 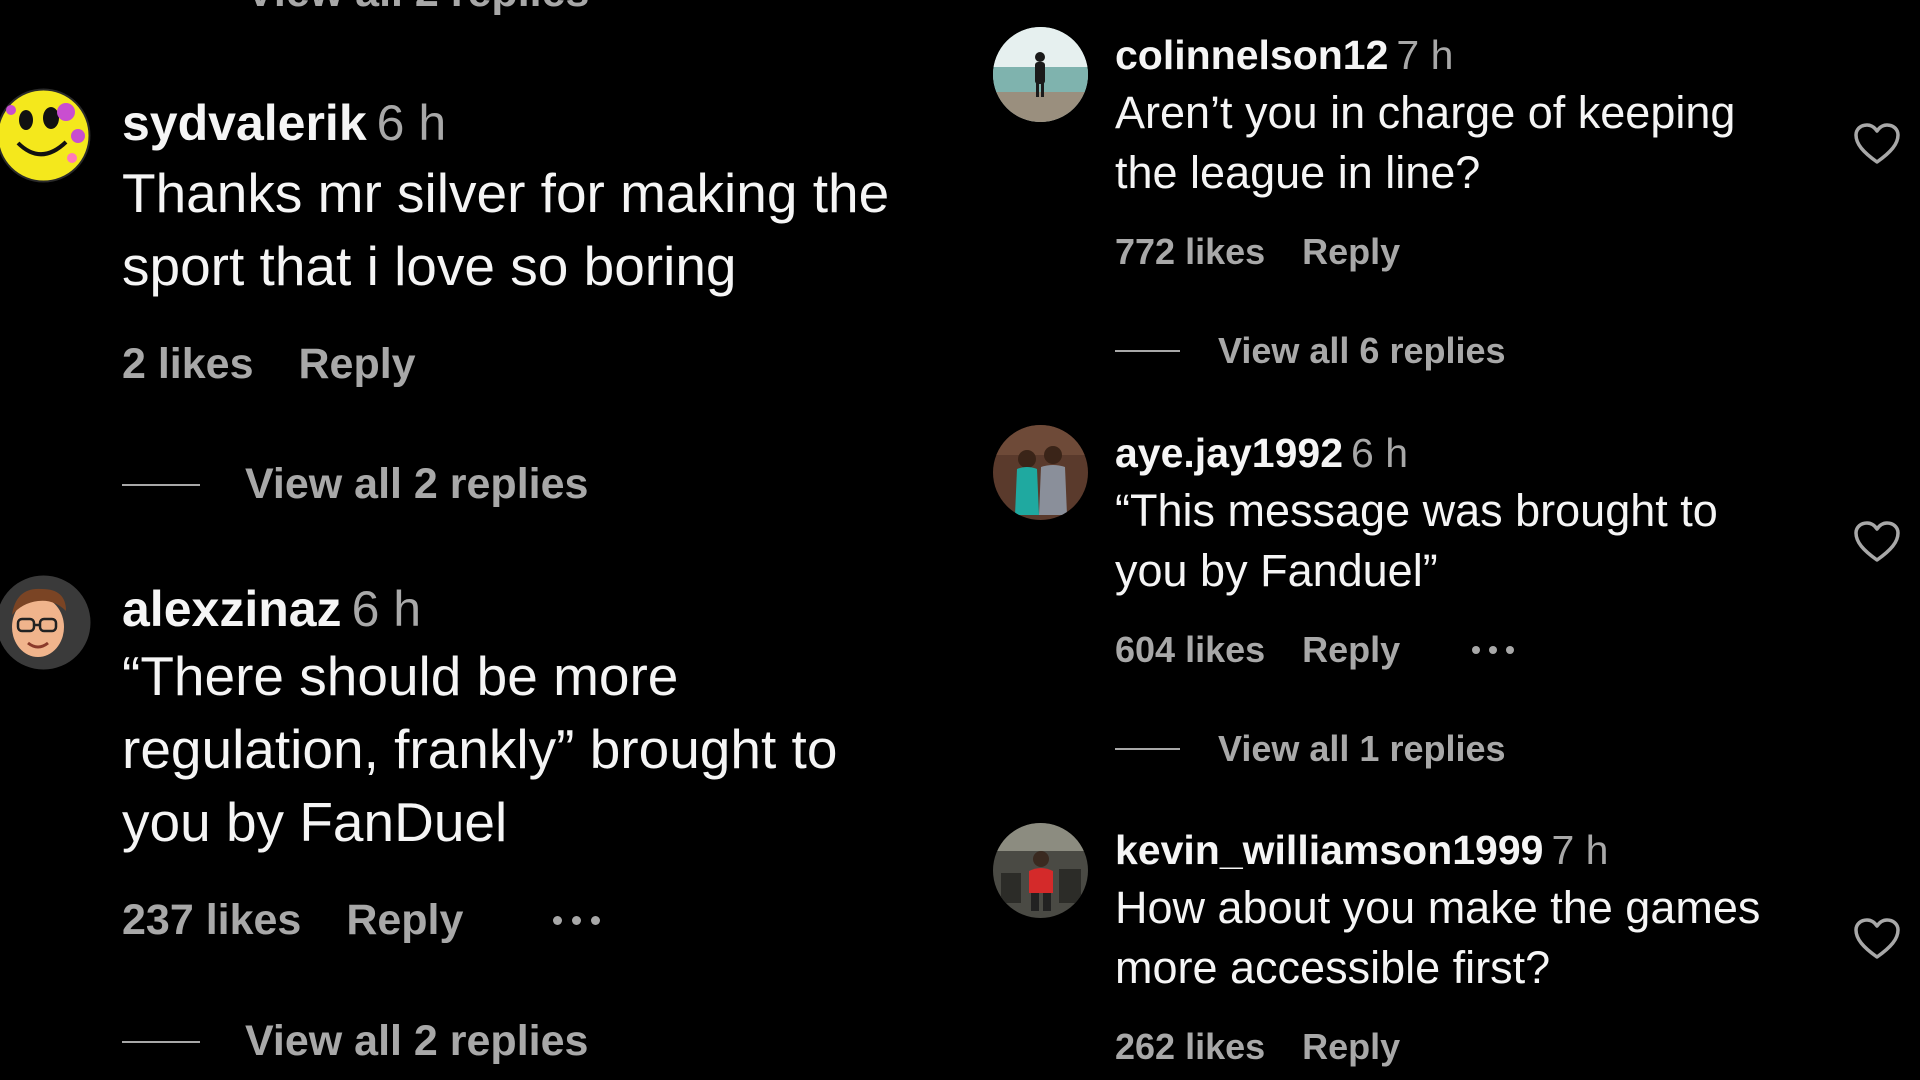 I want to click on person-by-water-avatar-icon, so click(x=1040, y=74).